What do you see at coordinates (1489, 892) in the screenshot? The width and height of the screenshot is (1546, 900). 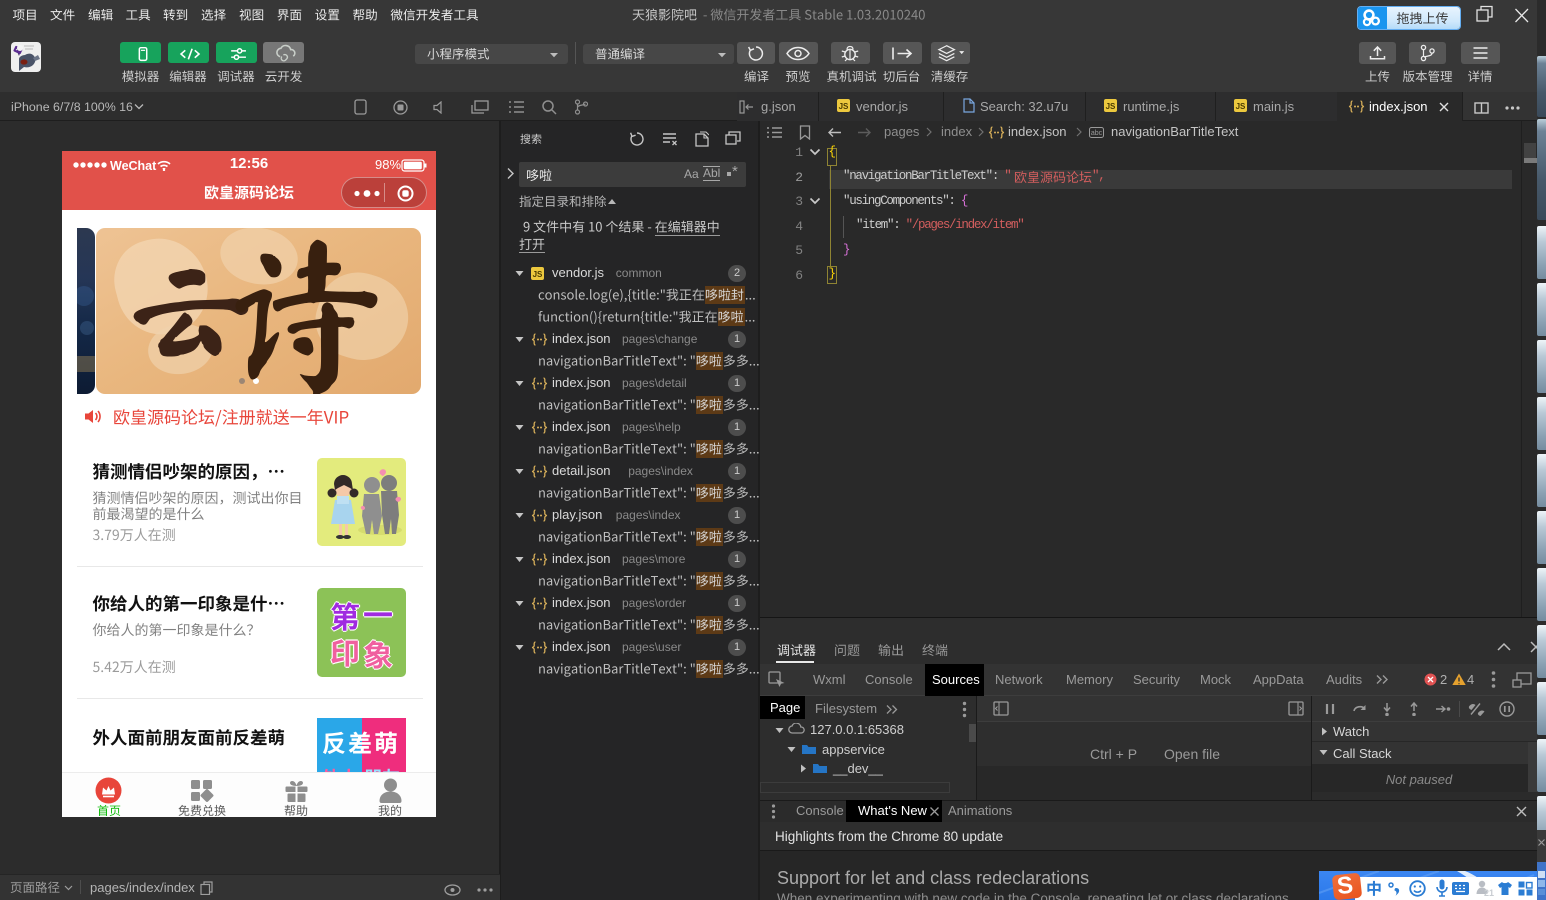 I see `svg-text: 21` at bounding box center [1489, 892].